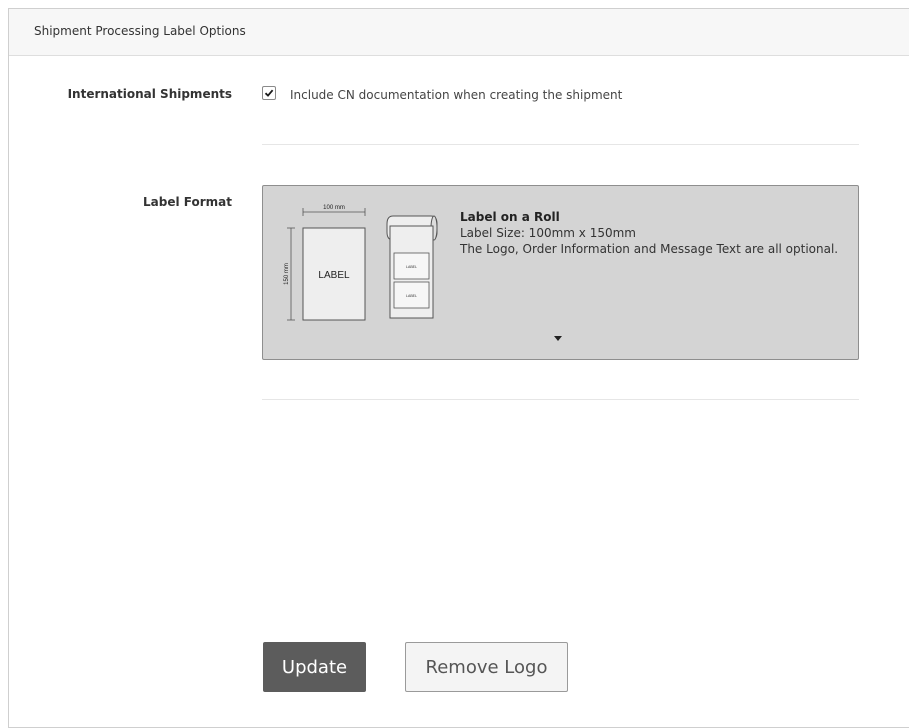  I want to click on label-option-title: Label on a Roll, so click(510, 217).